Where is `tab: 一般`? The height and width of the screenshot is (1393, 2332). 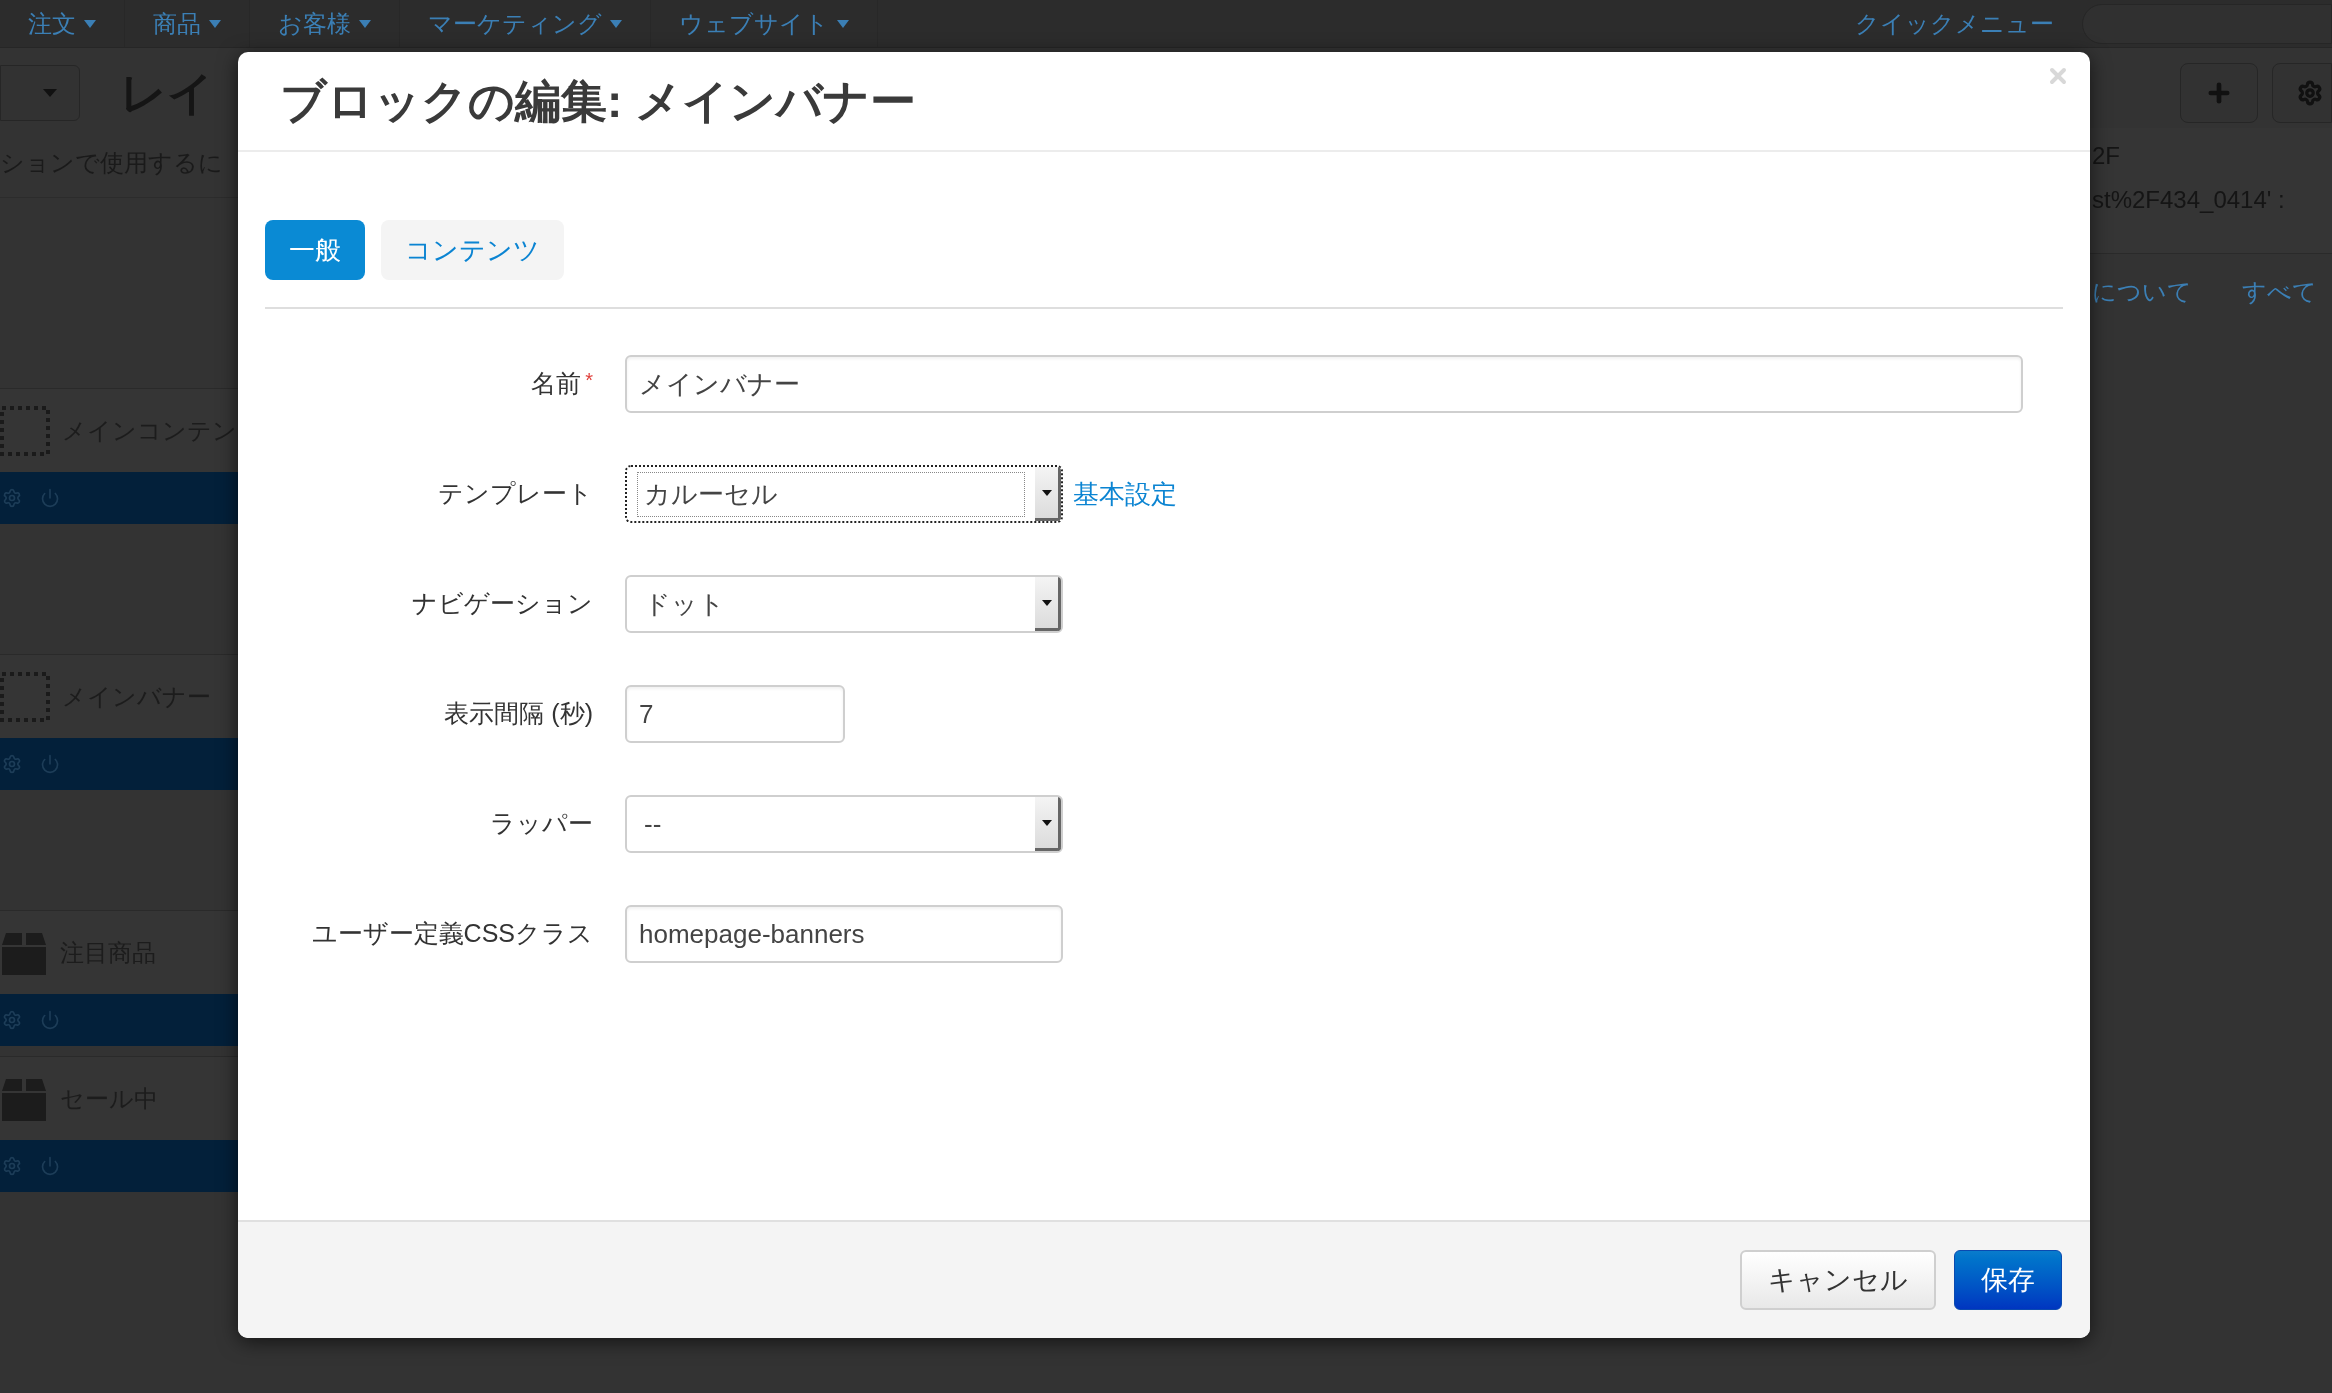 tab: 一般 is located at coordinates (315, 250).